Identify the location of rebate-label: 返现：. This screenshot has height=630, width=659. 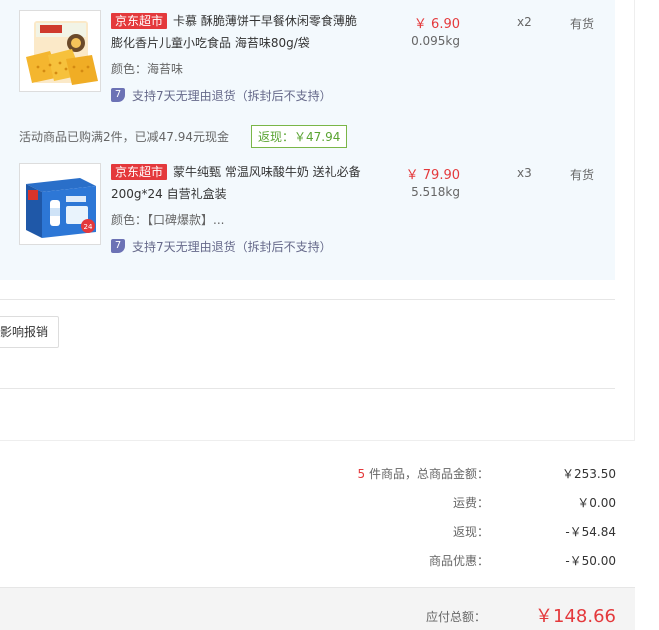
(470, 532).